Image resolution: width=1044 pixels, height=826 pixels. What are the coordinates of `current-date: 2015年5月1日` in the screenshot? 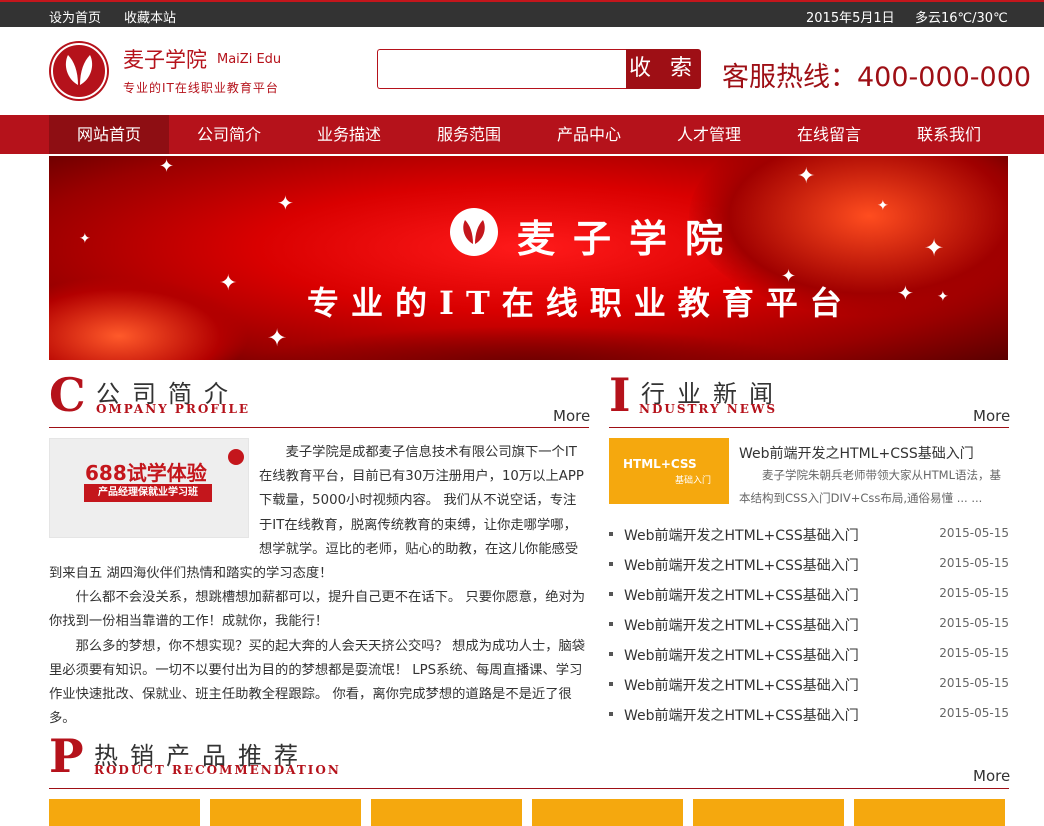 It's located at (850, 18).